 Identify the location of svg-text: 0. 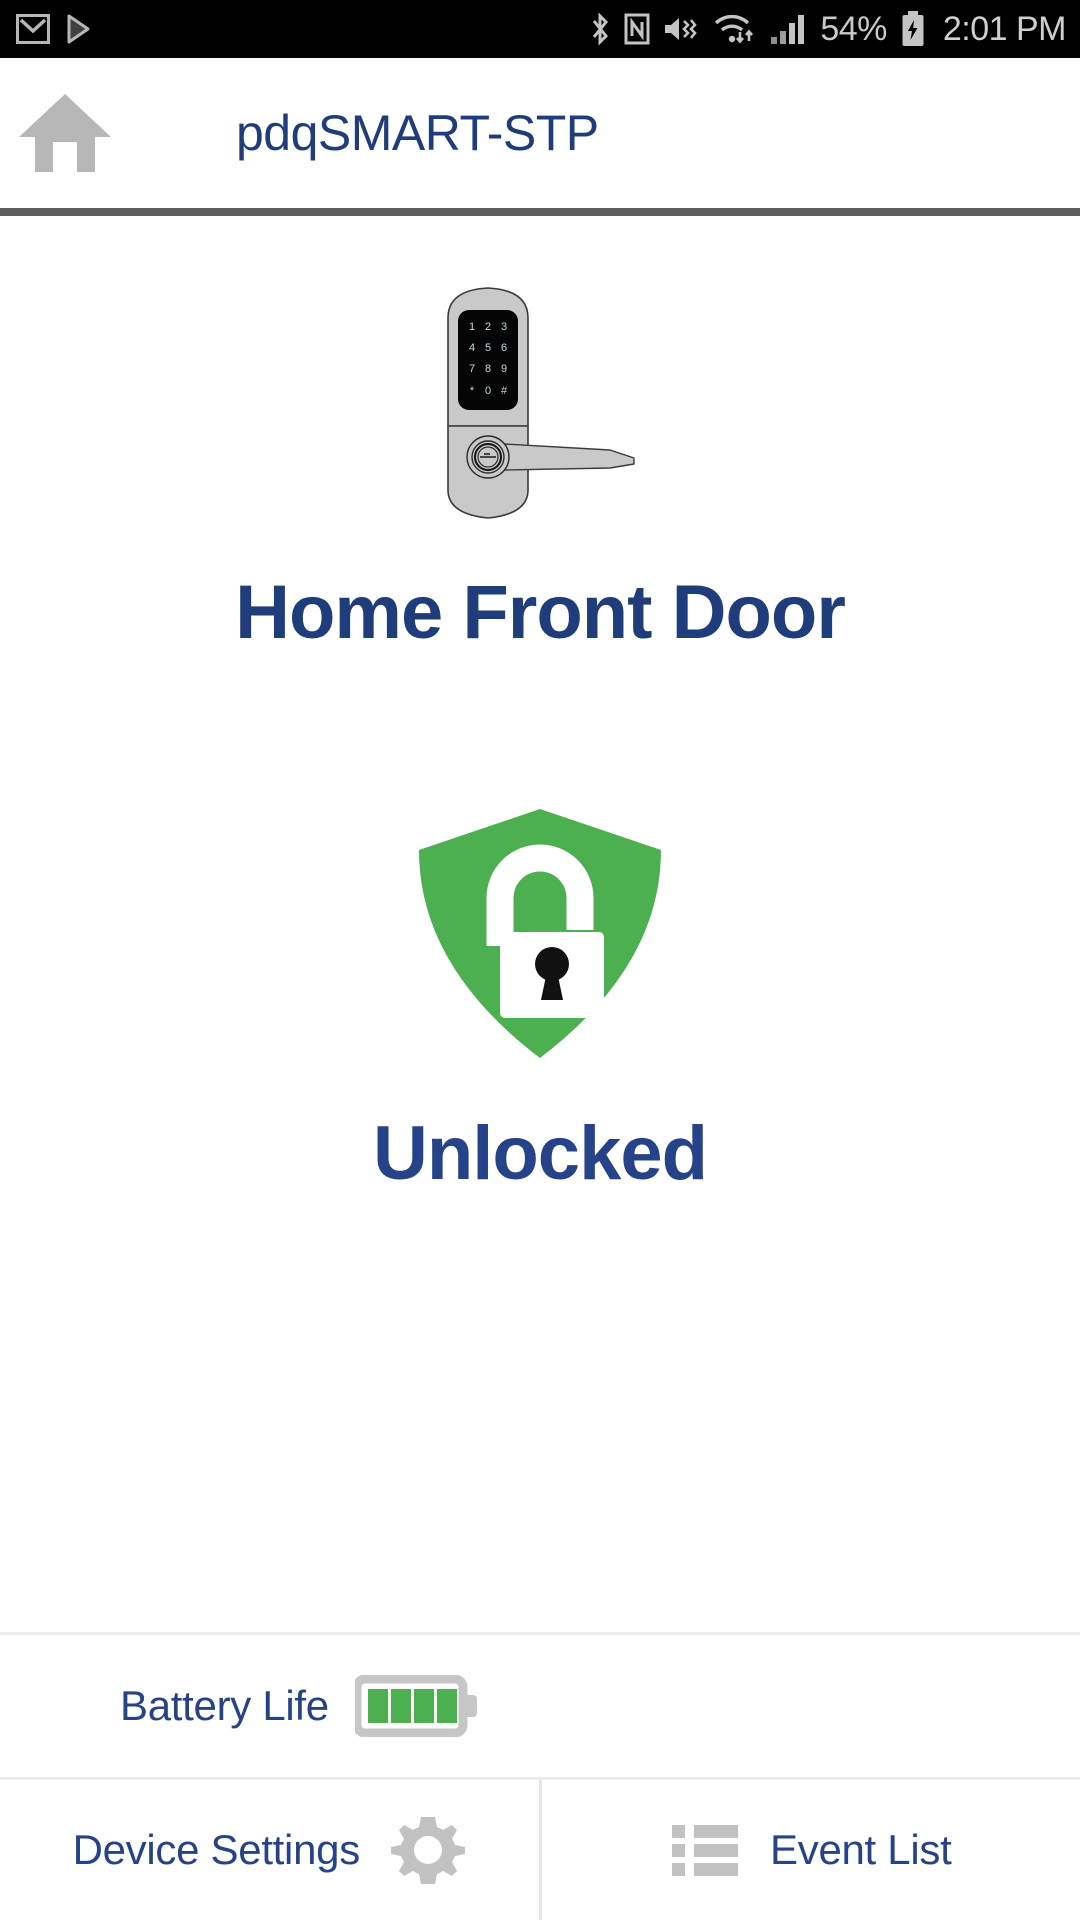
(488, 391).